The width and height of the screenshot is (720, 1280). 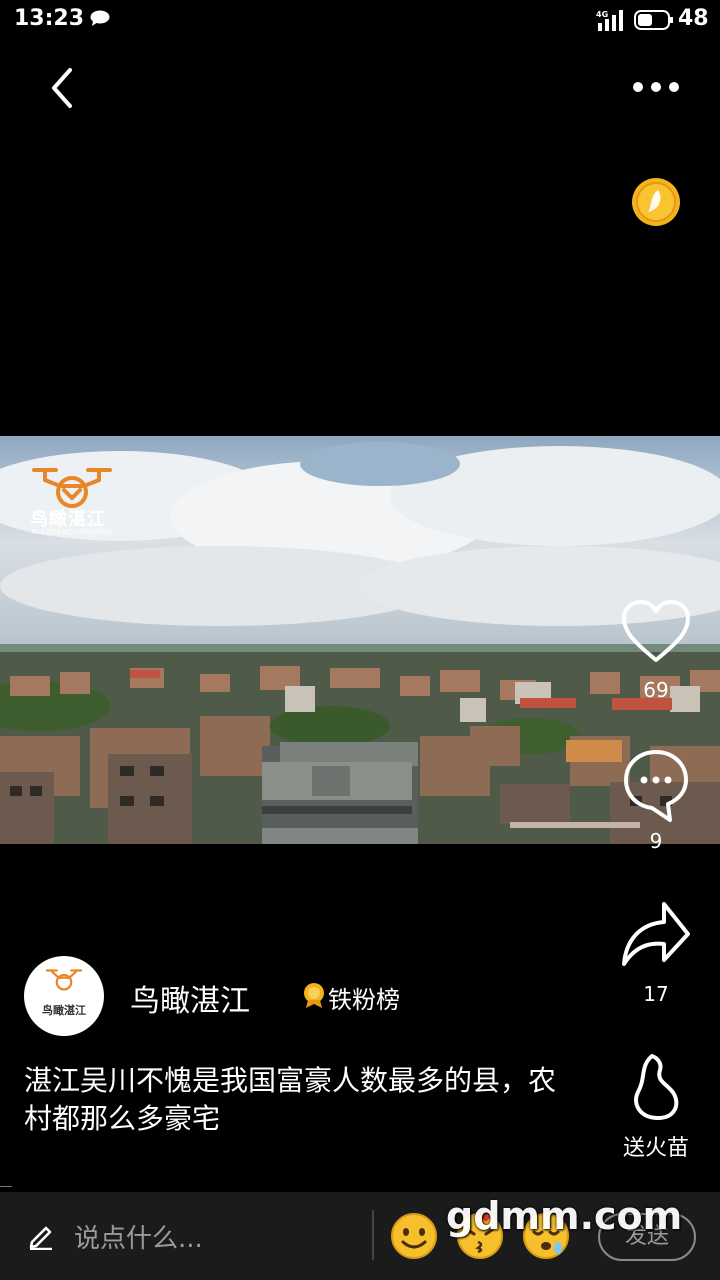 I want to click on flame-icon, so click(x=656, y=1088).